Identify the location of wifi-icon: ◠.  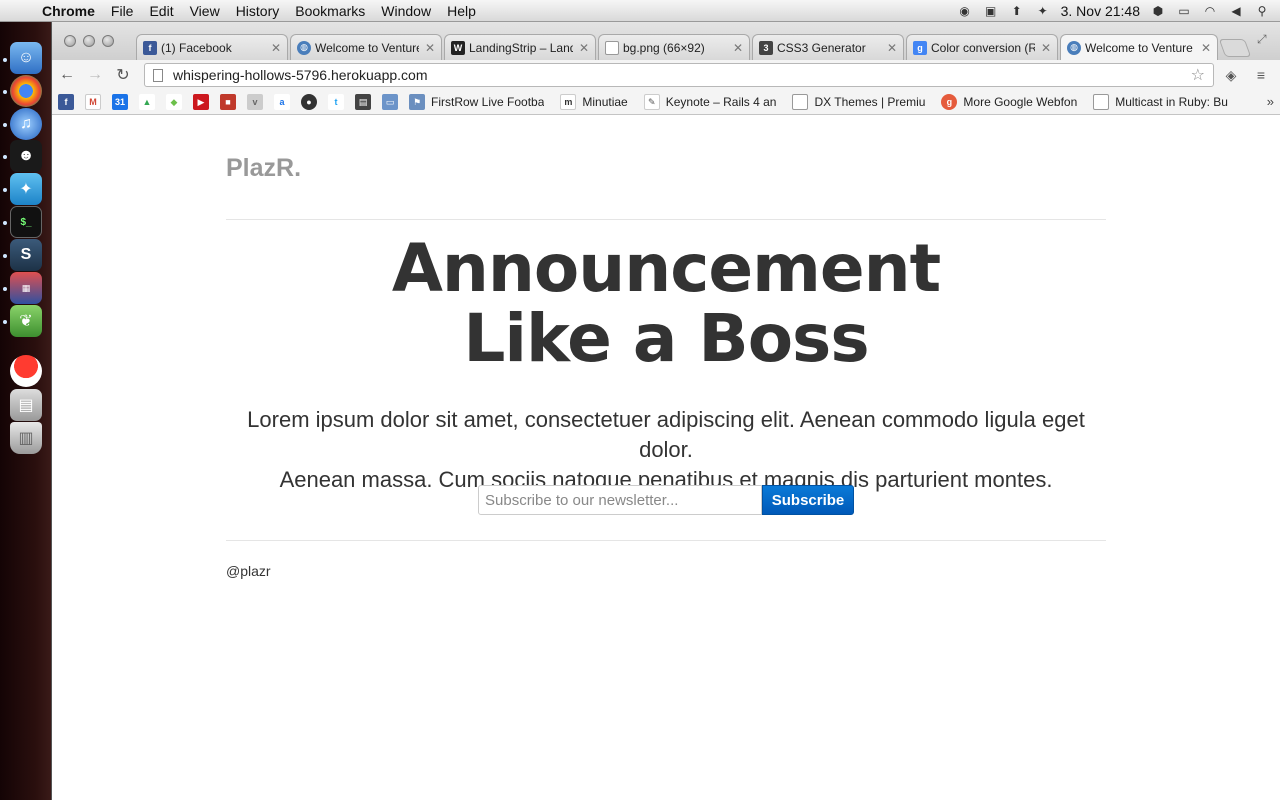
(1210, 11).